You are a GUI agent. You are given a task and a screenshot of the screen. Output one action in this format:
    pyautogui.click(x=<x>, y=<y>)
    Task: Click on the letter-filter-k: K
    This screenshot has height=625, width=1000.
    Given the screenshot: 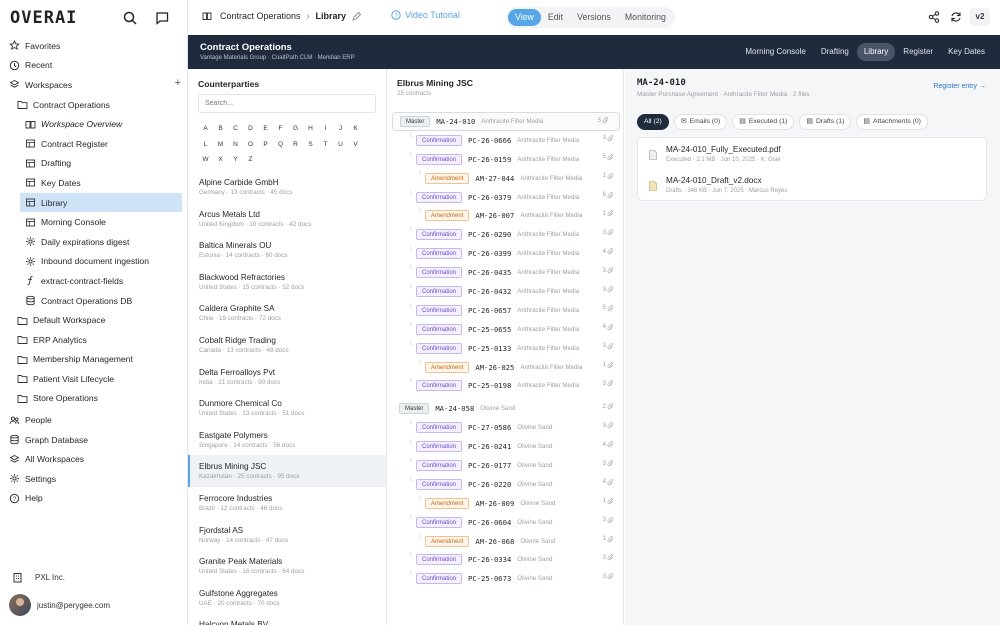 What is the action you would take?
    pyautogui.click(x=355, y=129)
    